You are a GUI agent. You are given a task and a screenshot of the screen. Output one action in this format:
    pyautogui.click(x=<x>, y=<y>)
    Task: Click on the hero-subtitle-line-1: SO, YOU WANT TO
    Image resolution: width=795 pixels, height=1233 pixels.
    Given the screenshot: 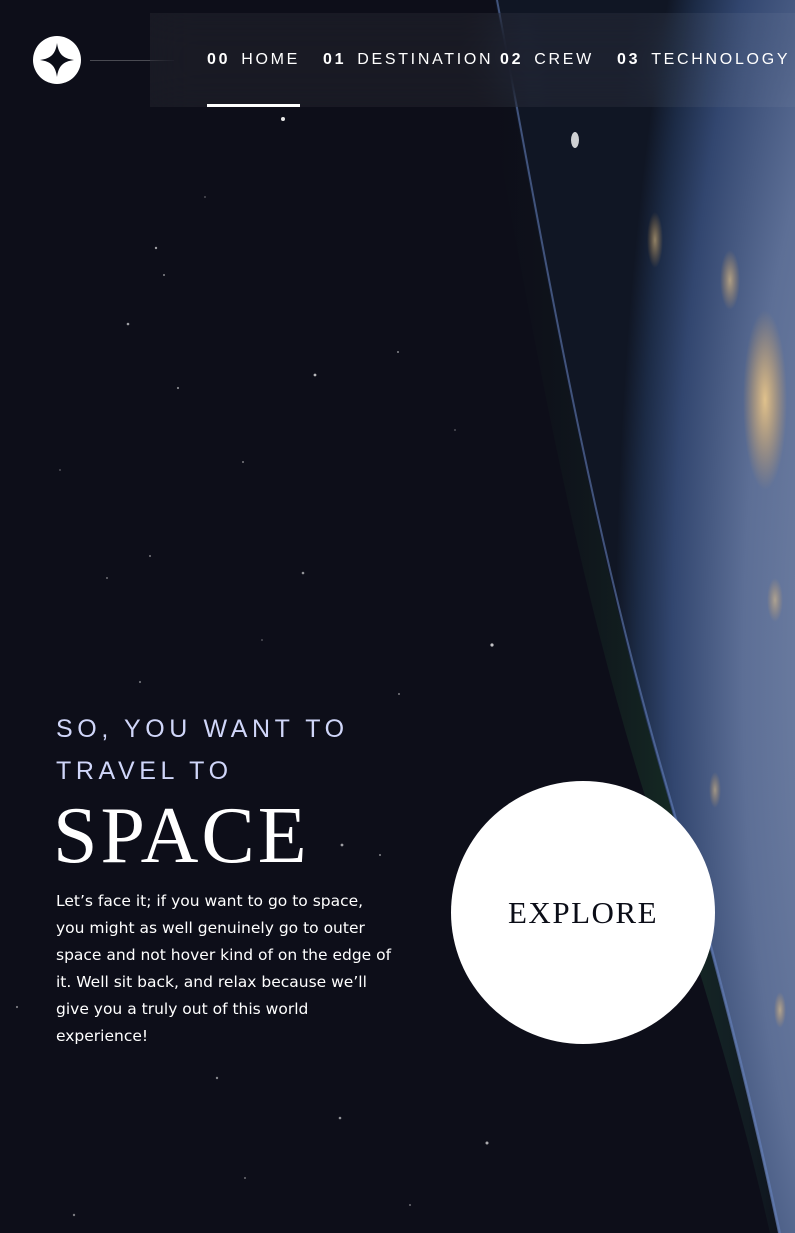 What is the action you would take?
    pyautogui.click(x=202, y=729)
    